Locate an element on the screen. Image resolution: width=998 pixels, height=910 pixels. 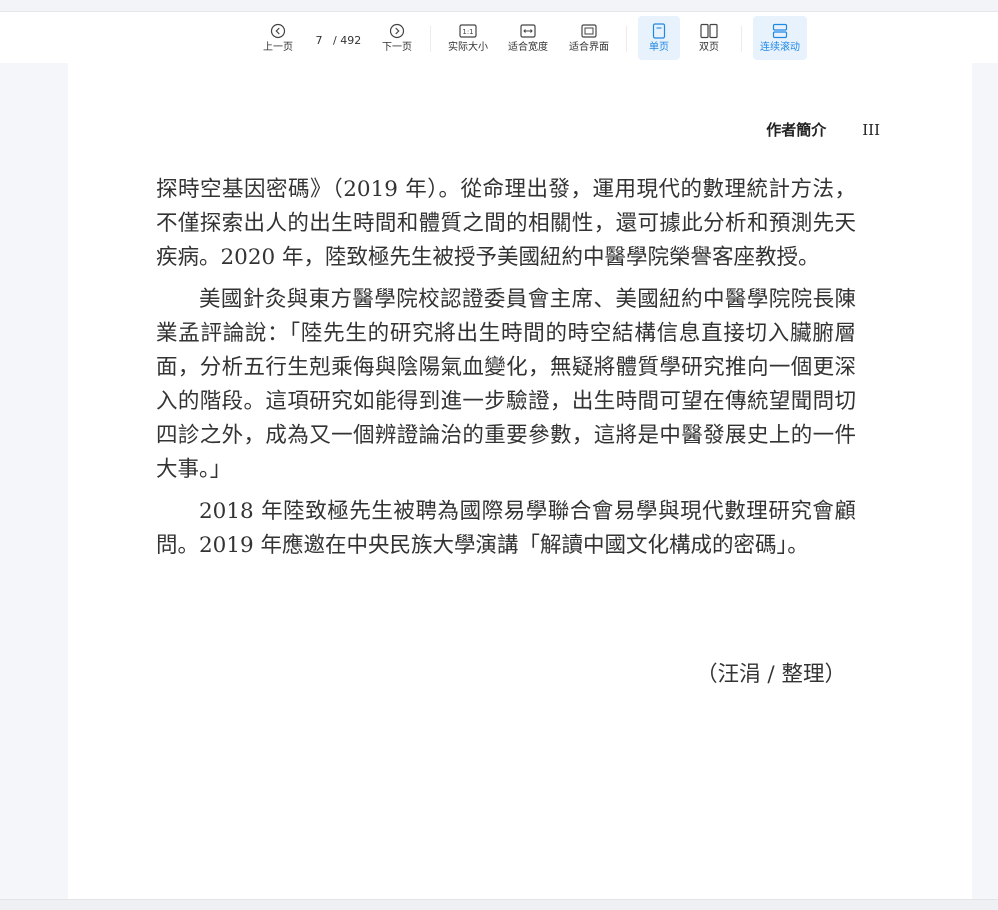
actual-size-label: 实际大小 is located at coordinates (468, 47).